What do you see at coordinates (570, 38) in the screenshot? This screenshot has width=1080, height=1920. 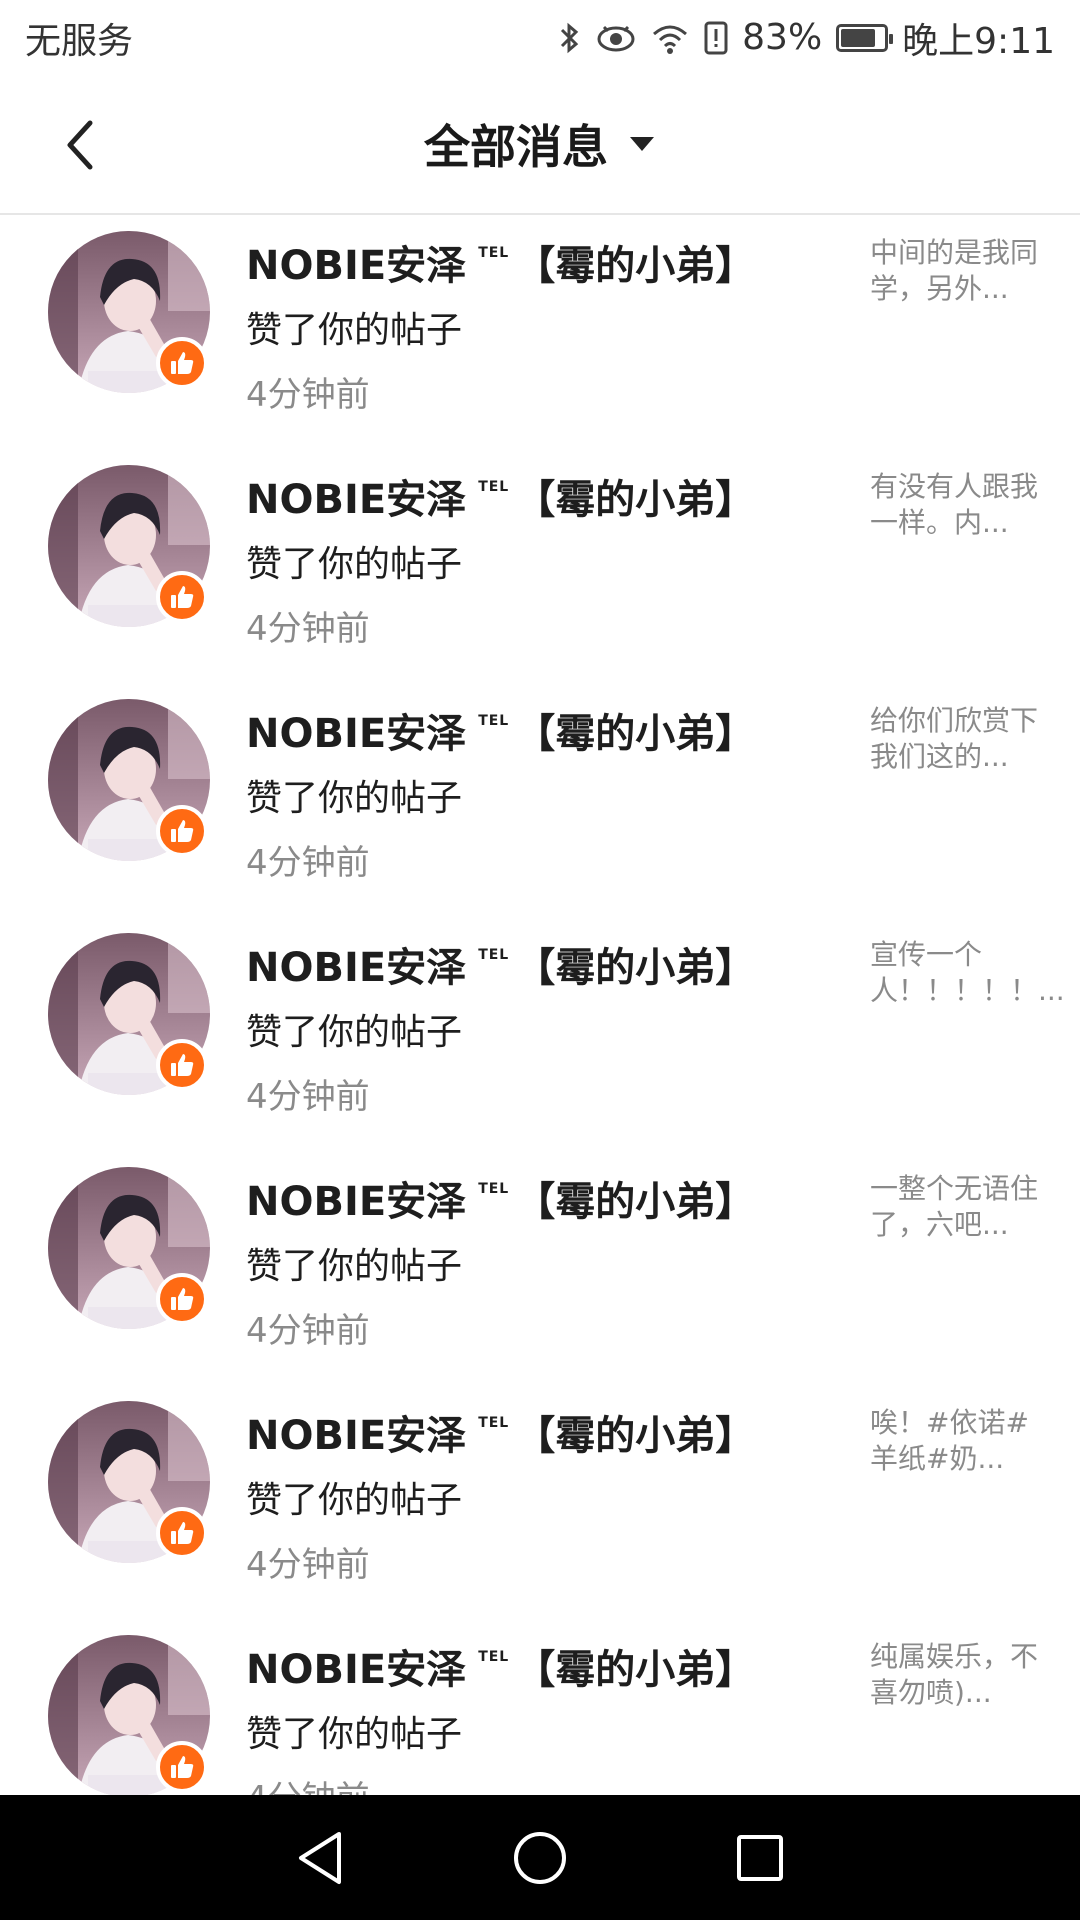 I see `bluetooth-icon` at bounding box center [570, 38].